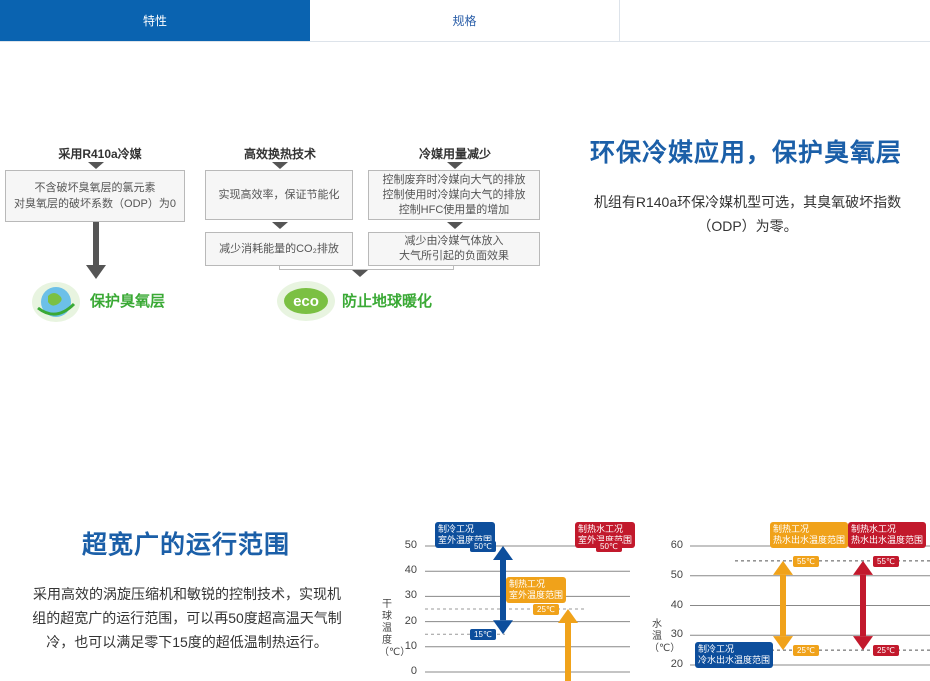  Describe the element at coordinates (410, 570) in the screenshot. I see `chart1-ytick: 40` at that location.